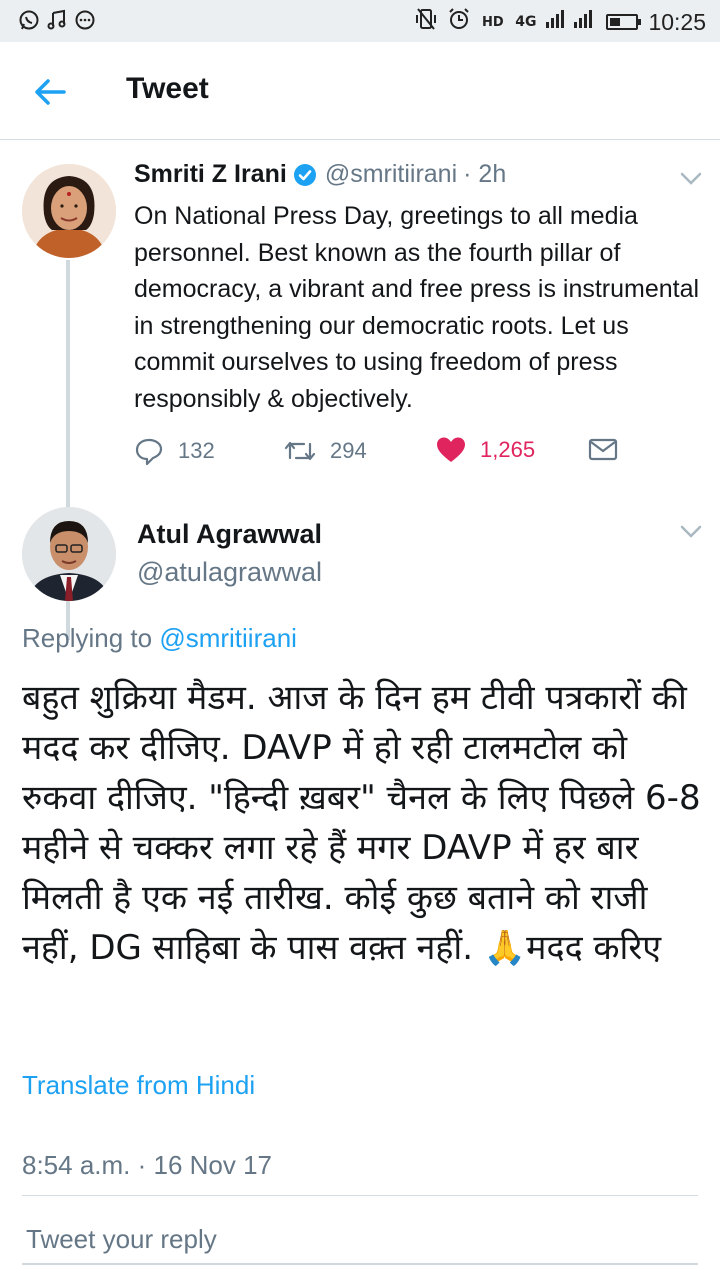  Describe the element at coordinates (174, 451) in the screenshot. I see `reply-action: 132` at that location.